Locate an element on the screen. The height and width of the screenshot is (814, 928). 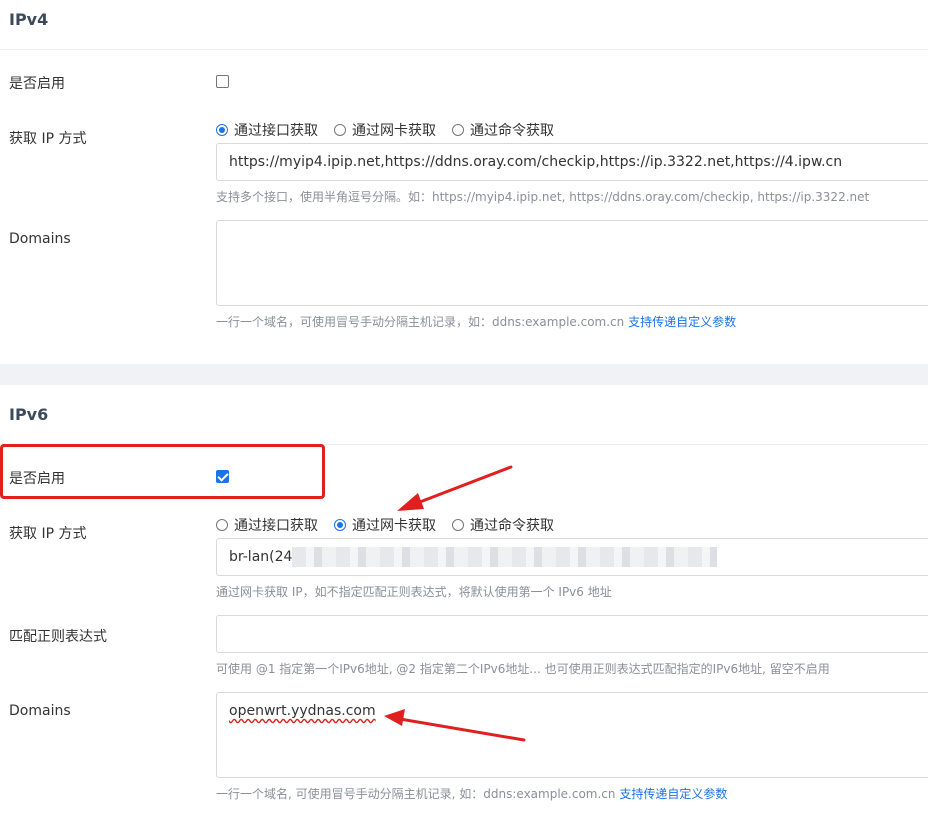
arrow-to-domain-icon is located at coordinates (455, 725).